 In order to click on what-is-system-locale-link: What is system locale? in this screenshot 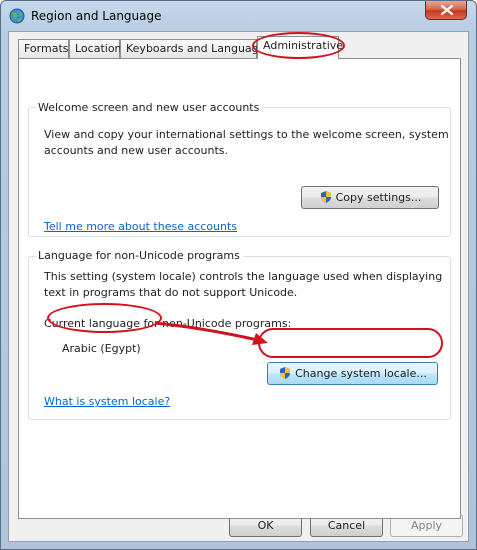, I will do `click(107, 401)`.